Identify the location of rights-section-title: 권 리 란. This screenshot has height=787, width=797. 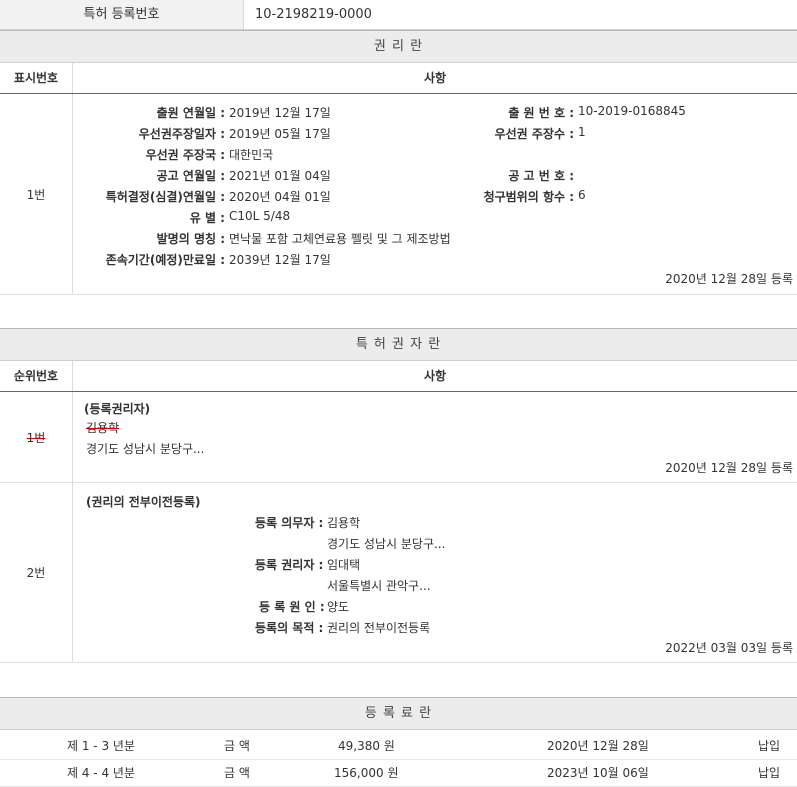
(398, 46).